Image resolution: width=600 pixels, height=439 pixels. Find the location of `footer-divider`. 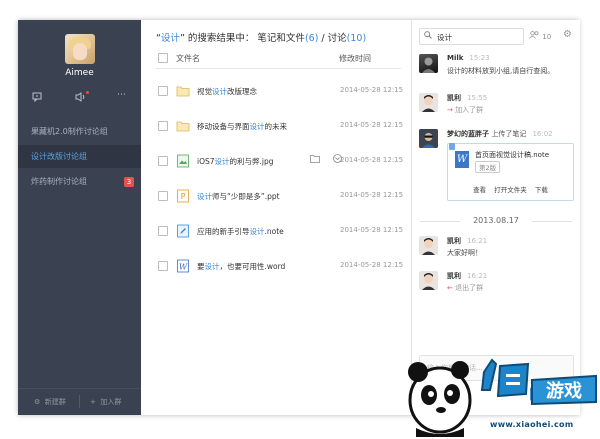

footer-divider is located at coordinates (79, 401).